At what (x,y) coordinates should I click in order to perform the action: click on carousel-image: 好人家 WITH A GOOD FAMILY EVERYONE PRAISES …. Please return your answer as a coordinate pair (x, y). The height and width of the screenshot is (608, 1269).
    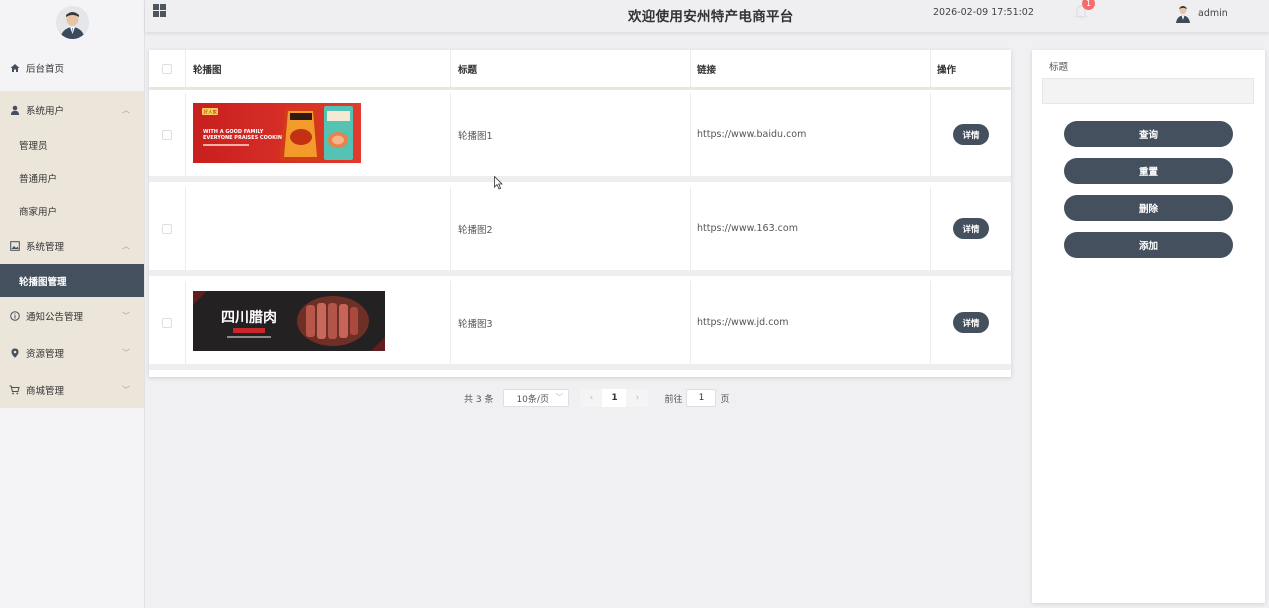
    Looking at the image, I should click on (277, 132).